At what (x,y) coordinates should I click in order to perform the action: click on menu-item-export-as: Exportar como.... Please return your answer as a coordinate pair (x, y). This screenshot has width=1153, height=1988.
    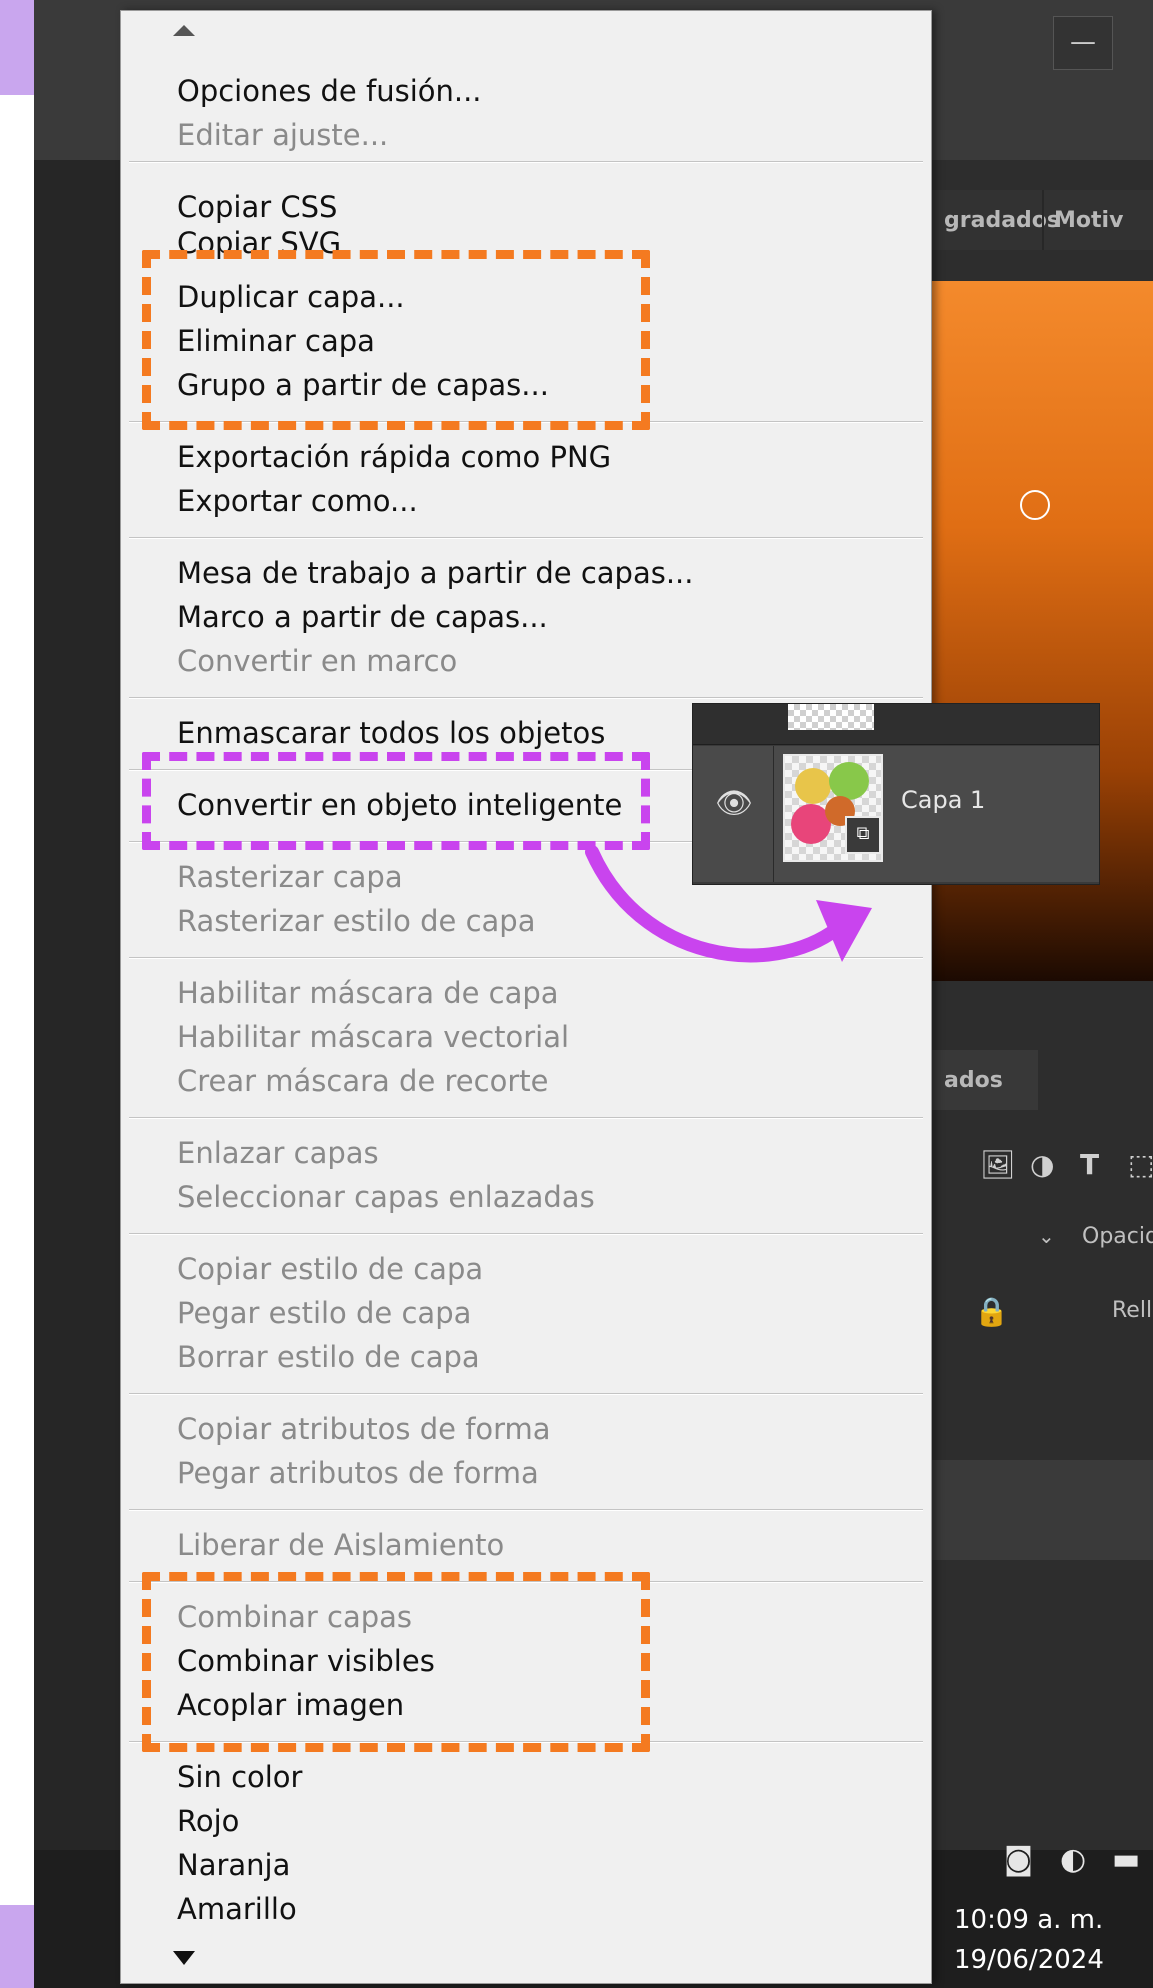
    Looking at the image, I should click on (297, 501).